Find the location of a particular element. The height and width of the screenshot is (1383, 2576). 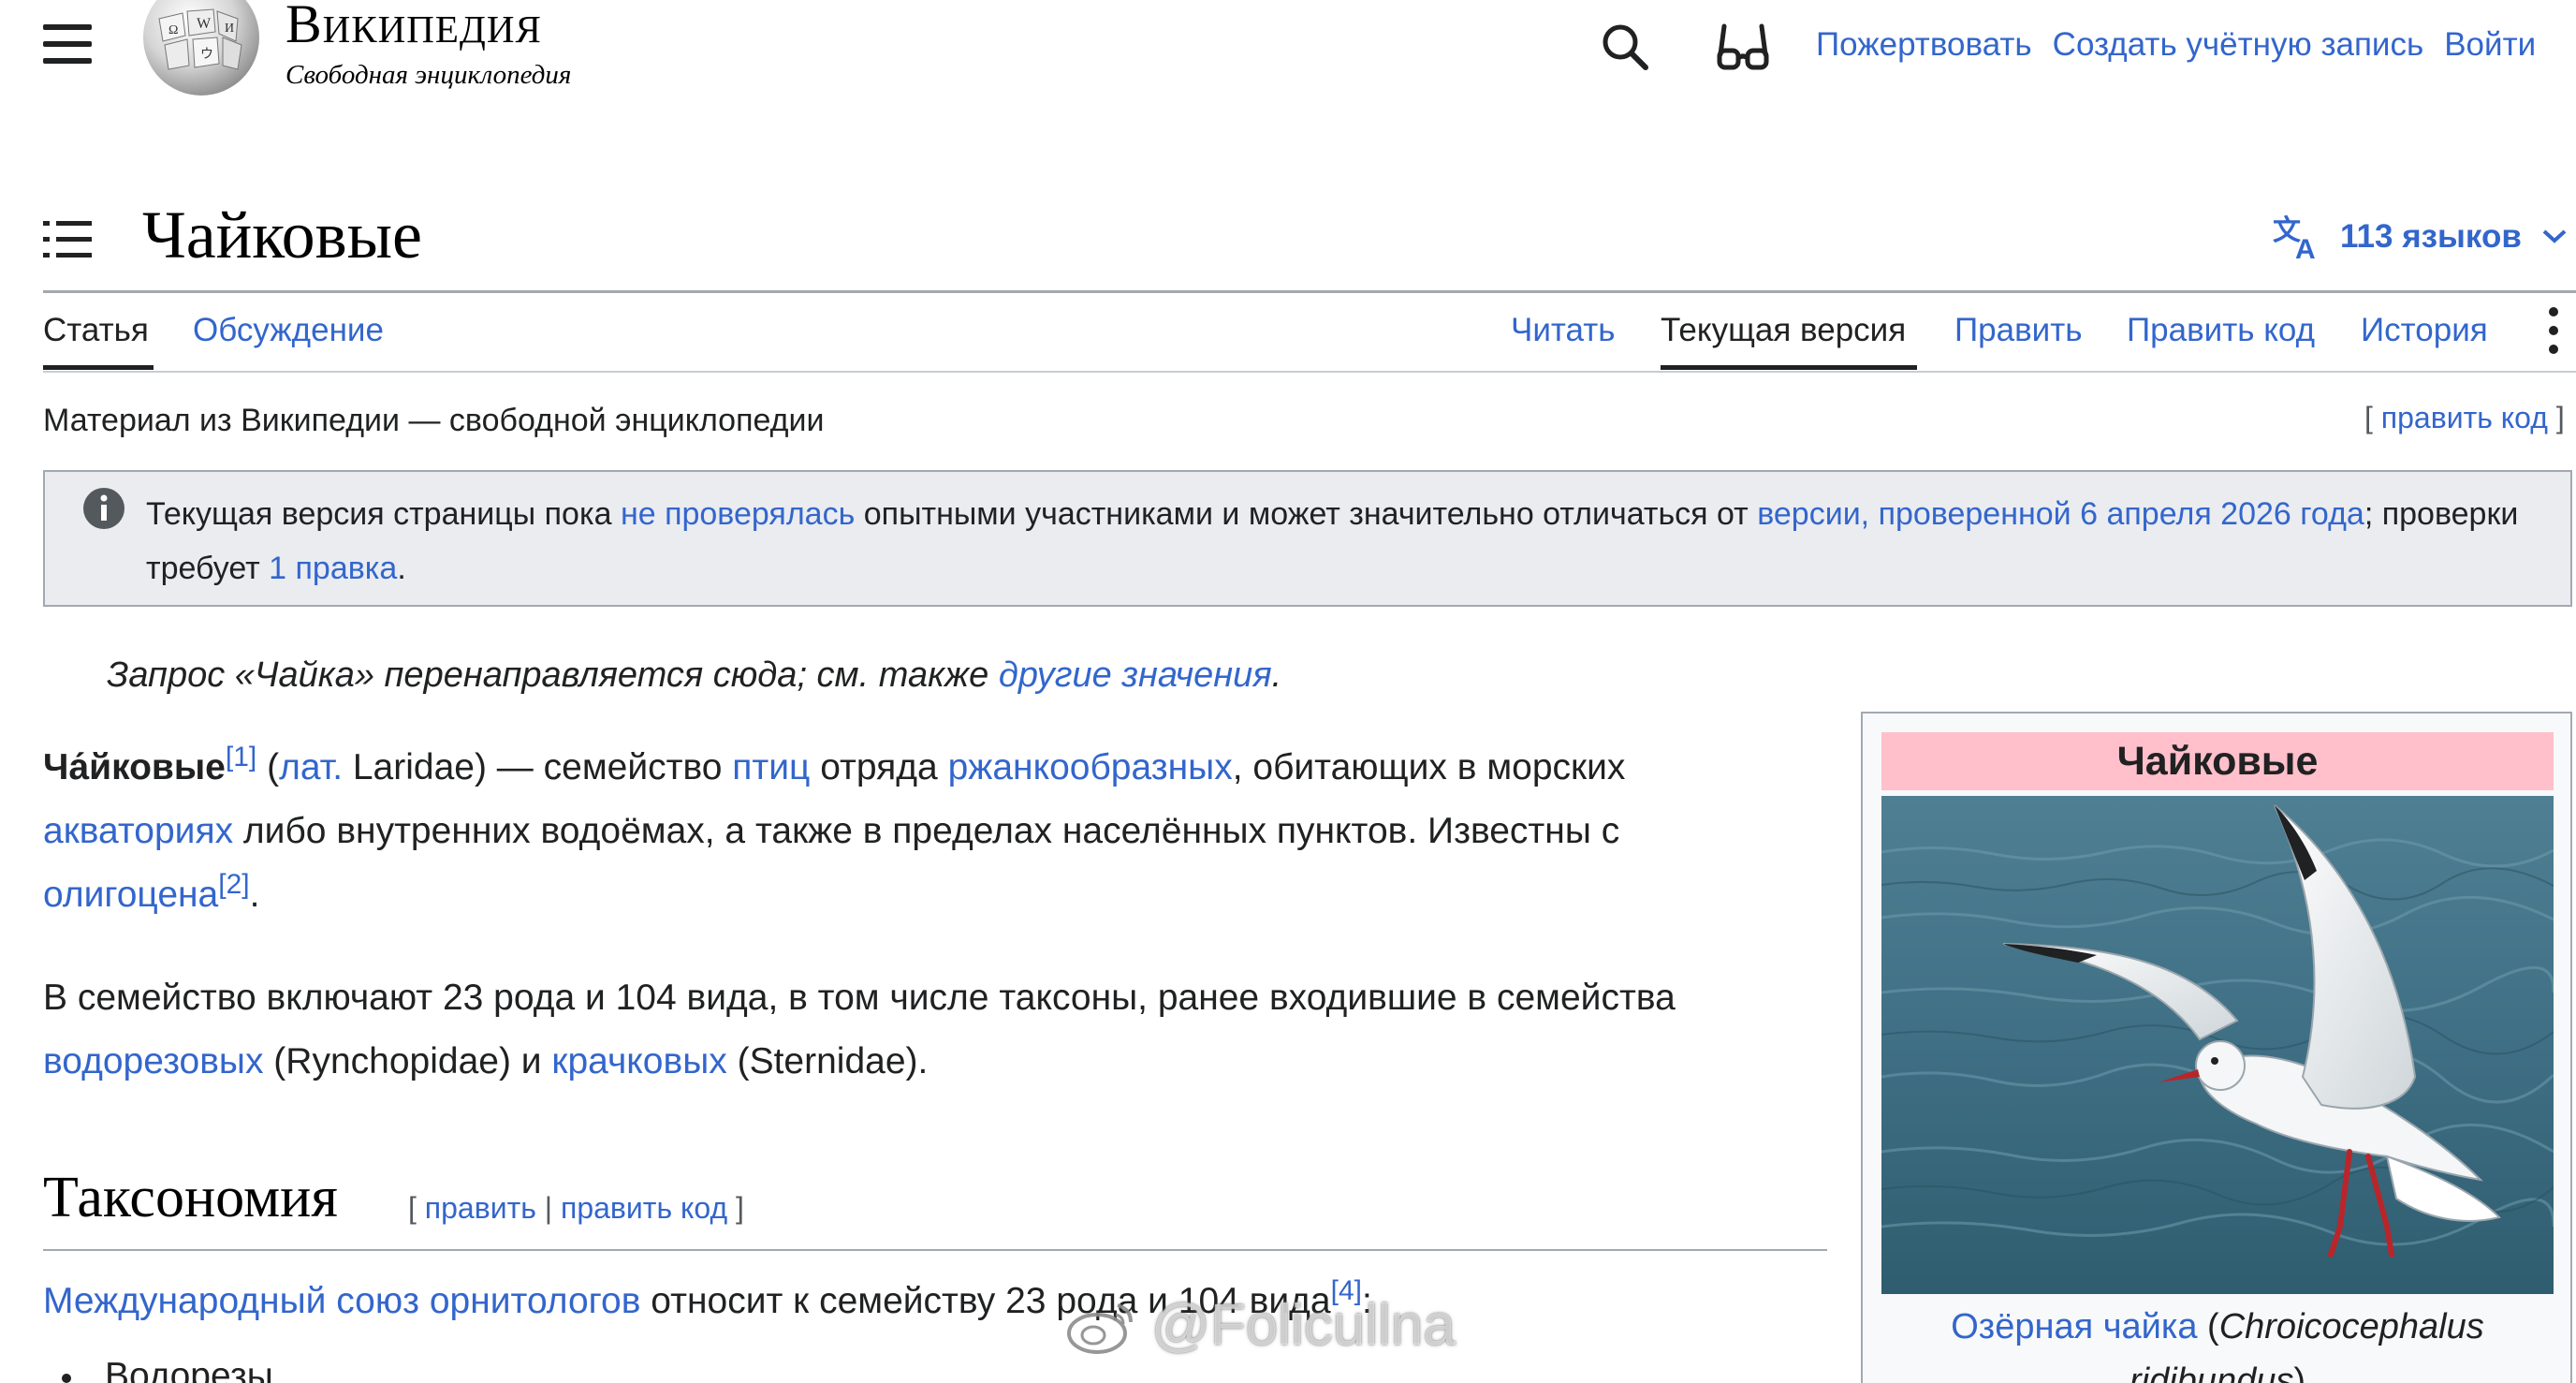

edit-code-top: [ править код ] is located at coordinates (2464, 417).